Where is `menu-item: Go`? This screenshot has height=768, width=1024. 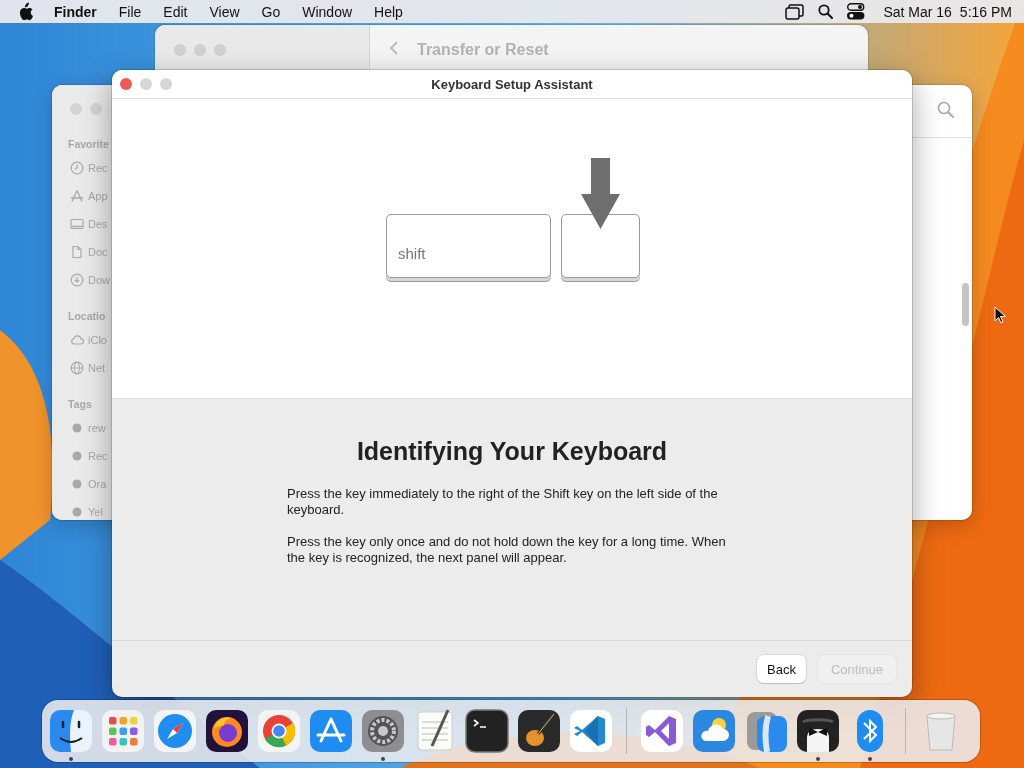
menu-item: Go is located at coordinates (271, 11).